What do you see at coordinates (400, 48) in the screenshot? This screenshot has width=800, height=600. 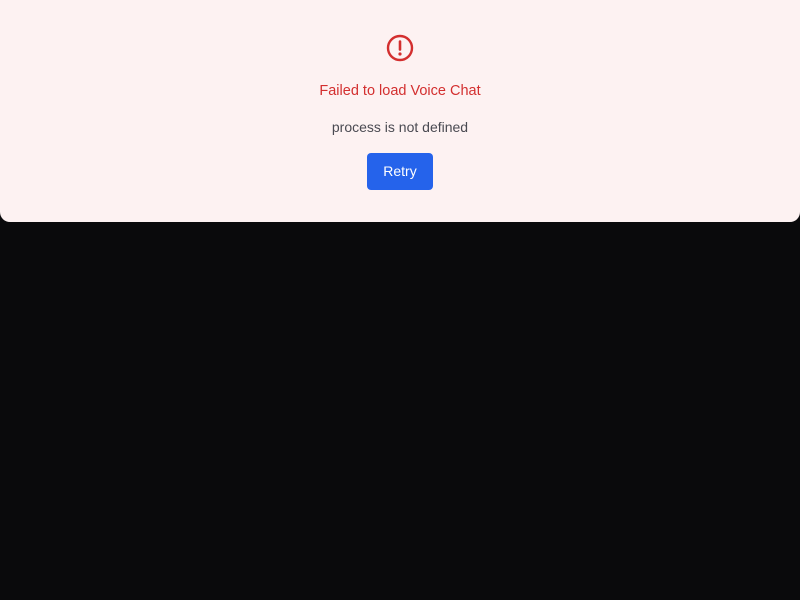 I see `alert-circle-icon` at bounding box center [400, 48].